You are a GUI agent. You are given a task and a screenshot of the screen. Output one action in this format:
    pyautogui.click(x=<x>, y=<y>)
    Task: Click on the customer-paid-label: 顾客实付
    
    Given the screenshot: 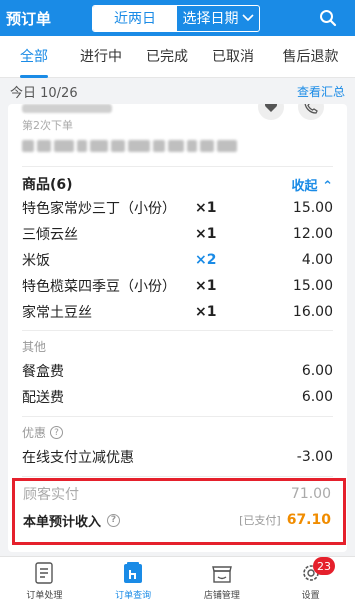 What is the action you would take?
    pyautogui.click(x=51, y=495)
    